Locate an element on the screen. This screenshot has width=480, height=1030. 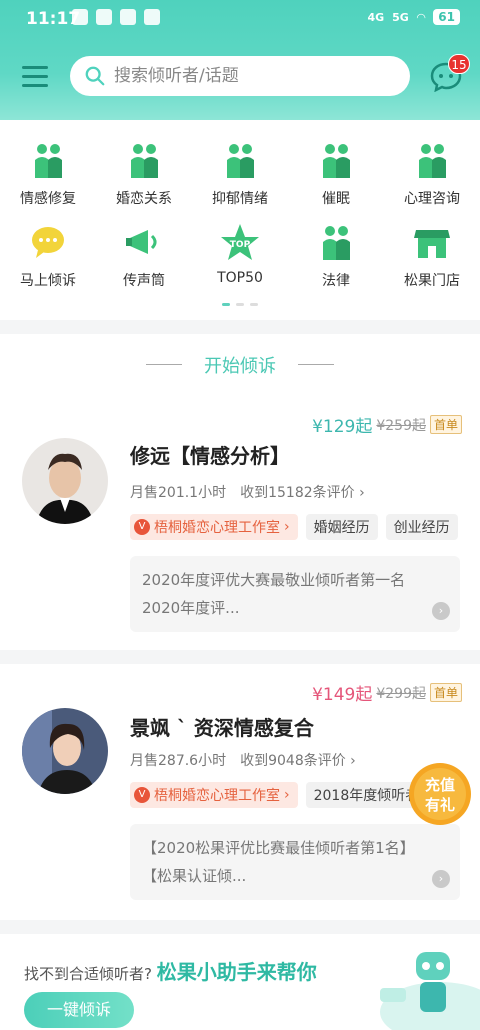
price-row: ¥129起 ¥259起 首单 is located at coordinates (387, 424).